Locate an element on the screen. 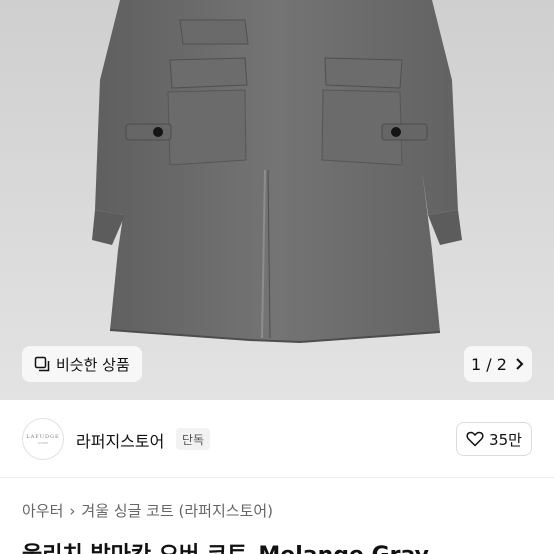  seller-avatar-logo: LAFUDGE is located at coordinates (43, 436).